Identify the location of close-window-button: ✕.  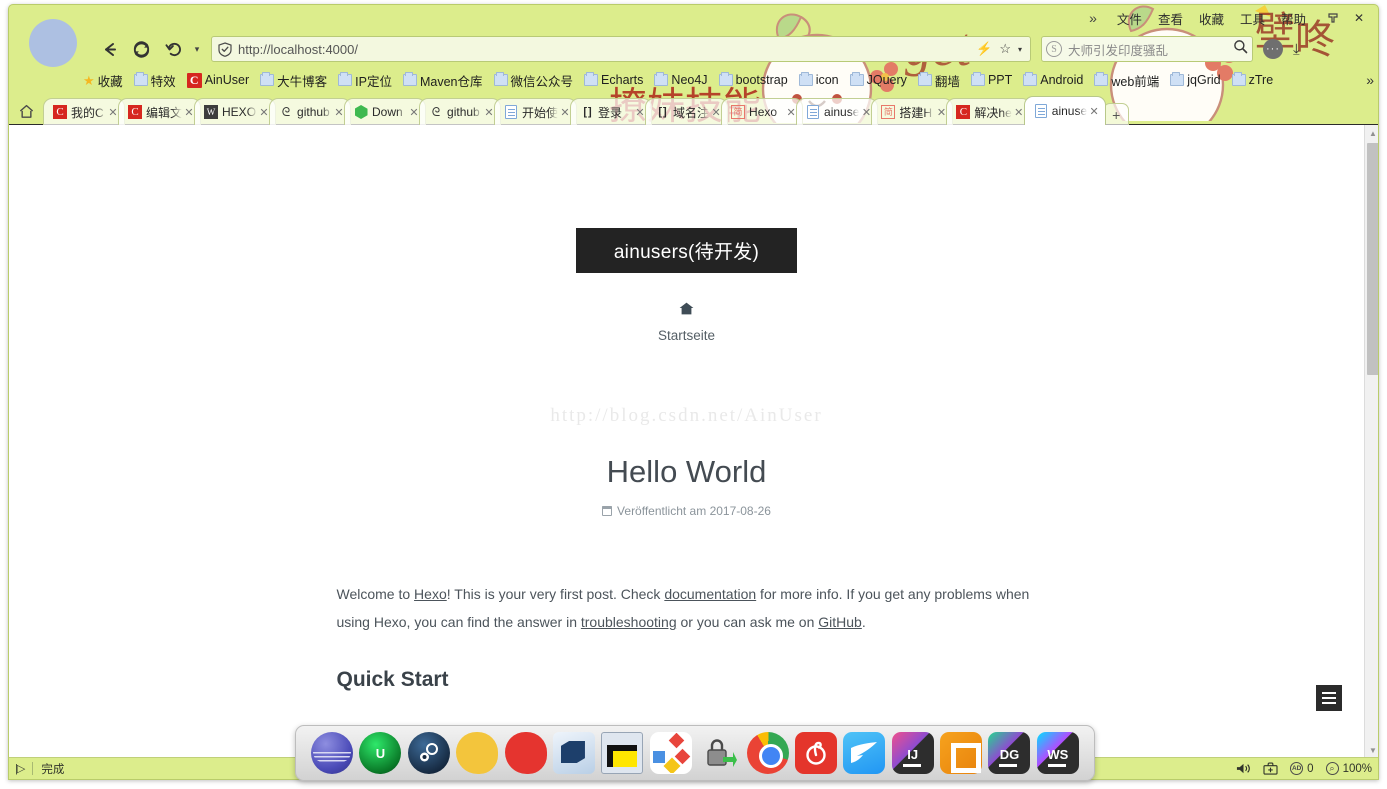
(1359, 18).